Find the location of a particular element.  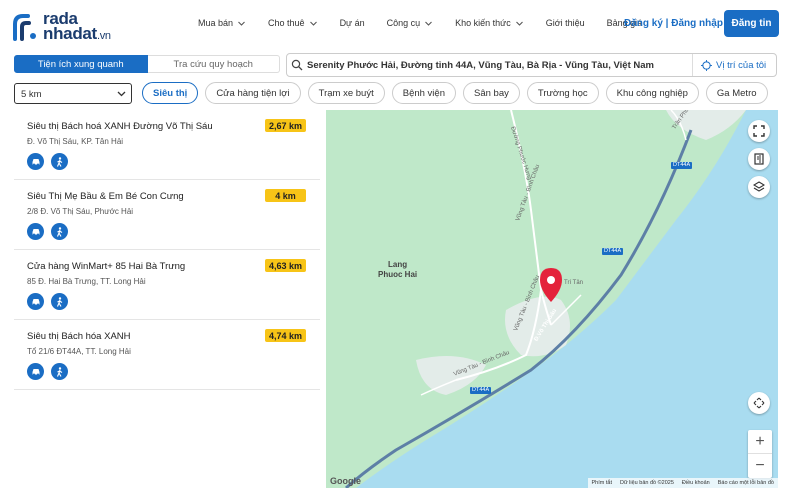

map-legend-button is located at coordinates (759, 159).